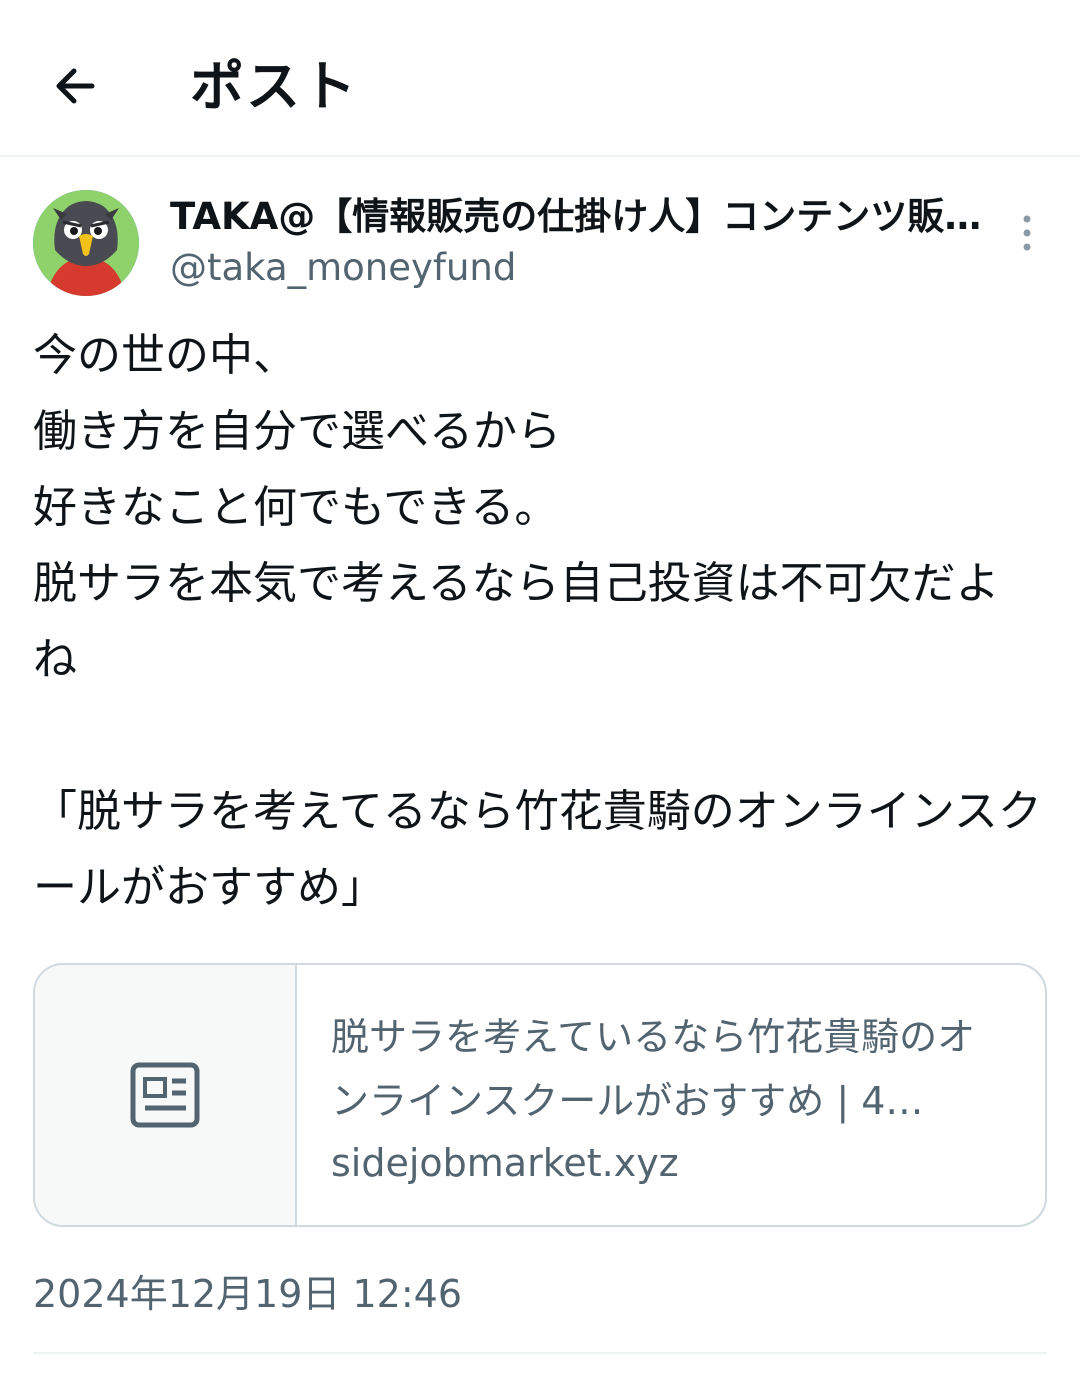  I want to click on article-icon, so click(165, 1095).